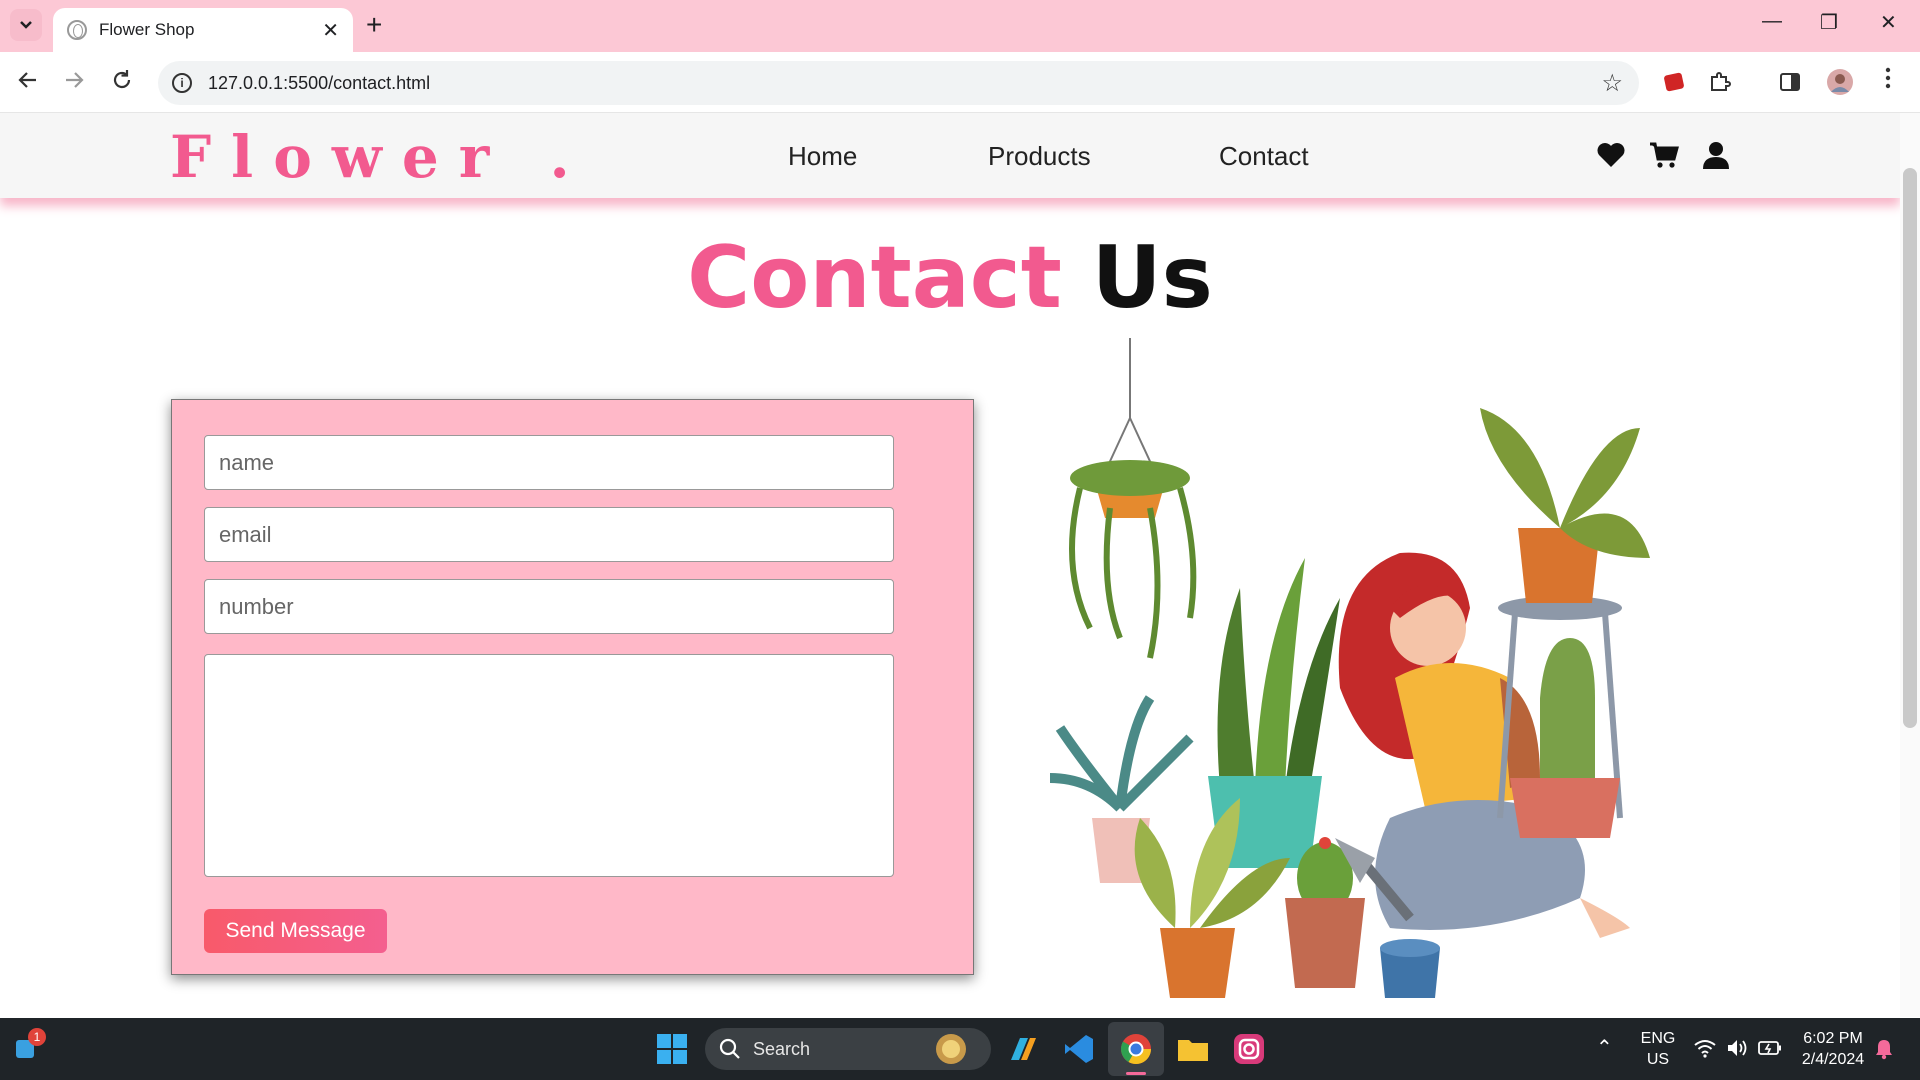 The height and width of the screenshot is (1080, 1920). Describe the element at coordinates (1133, 498) in the screenshot. I see `hanging-plant` at that location.